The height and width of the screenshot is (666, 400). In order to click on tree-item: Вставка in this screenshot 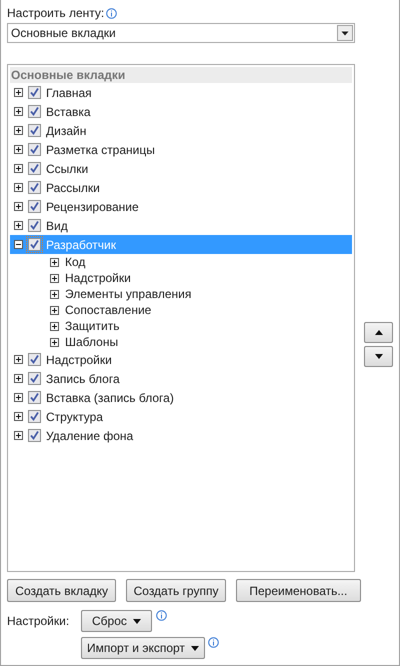, I will do `click(181, 111)`.